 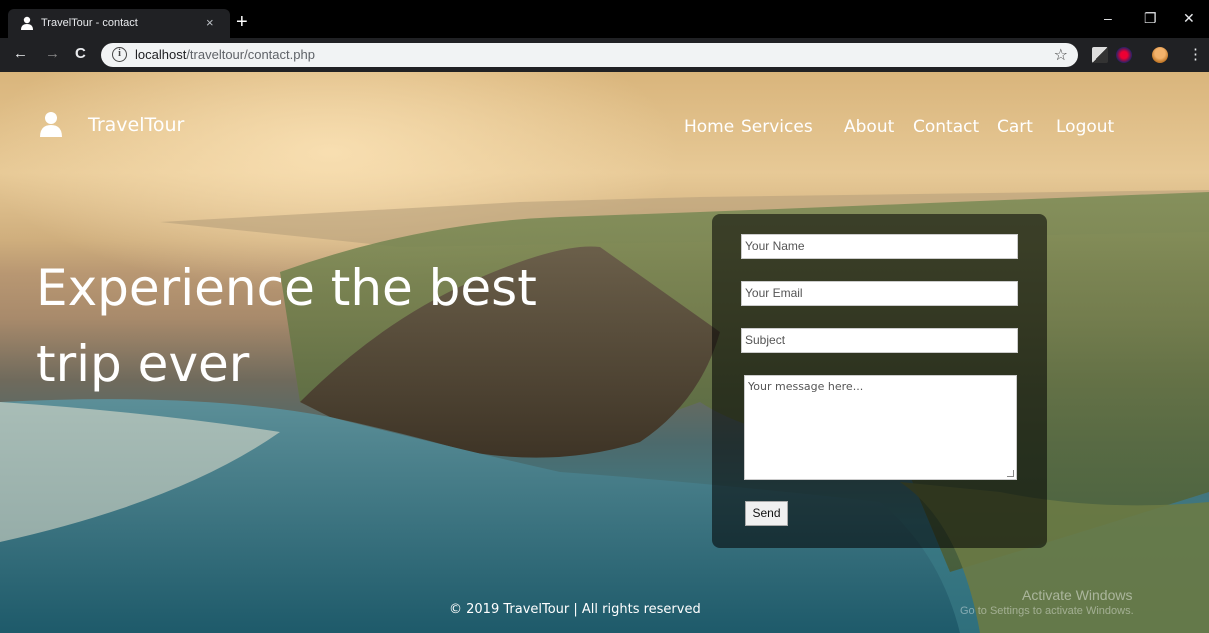 What do you see at coordinates (143, 364) in the screenshot?
I see `hero-line-2: trip ever` at bounding box center [143, 364].